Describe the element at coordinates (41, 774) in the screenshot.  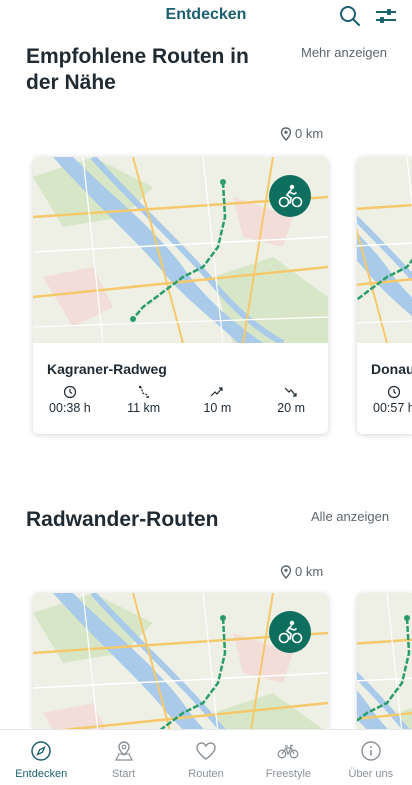
I see `tab-label: Entdecken` at that location.